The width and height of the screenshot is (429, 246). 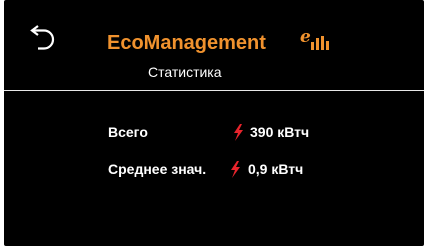 I want to click on header-divider, so click(x=214, y=90).